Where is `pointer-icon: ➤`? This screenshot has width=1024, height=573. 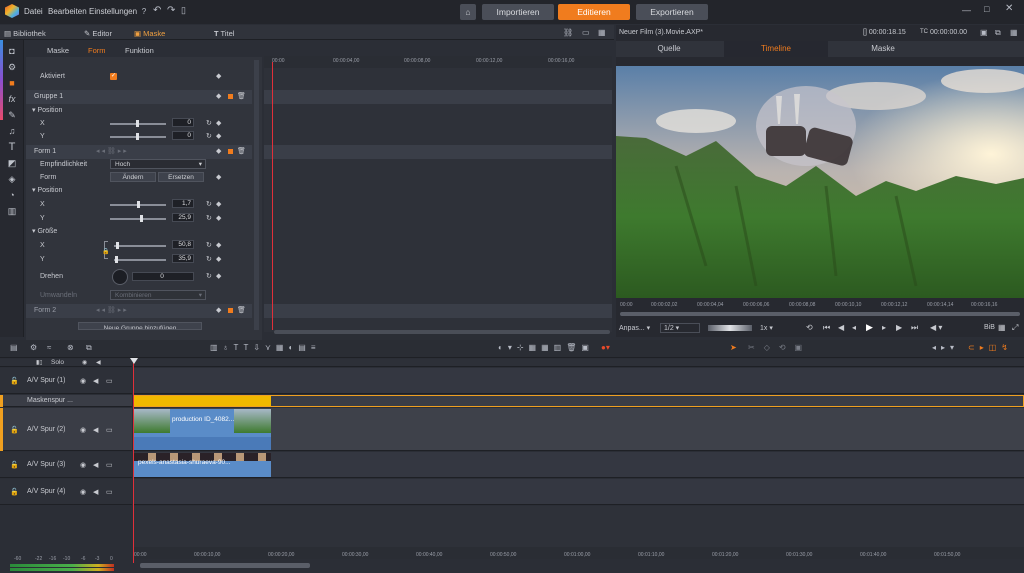
pointer-icon: ➤ is located at coordinates (733, 347).